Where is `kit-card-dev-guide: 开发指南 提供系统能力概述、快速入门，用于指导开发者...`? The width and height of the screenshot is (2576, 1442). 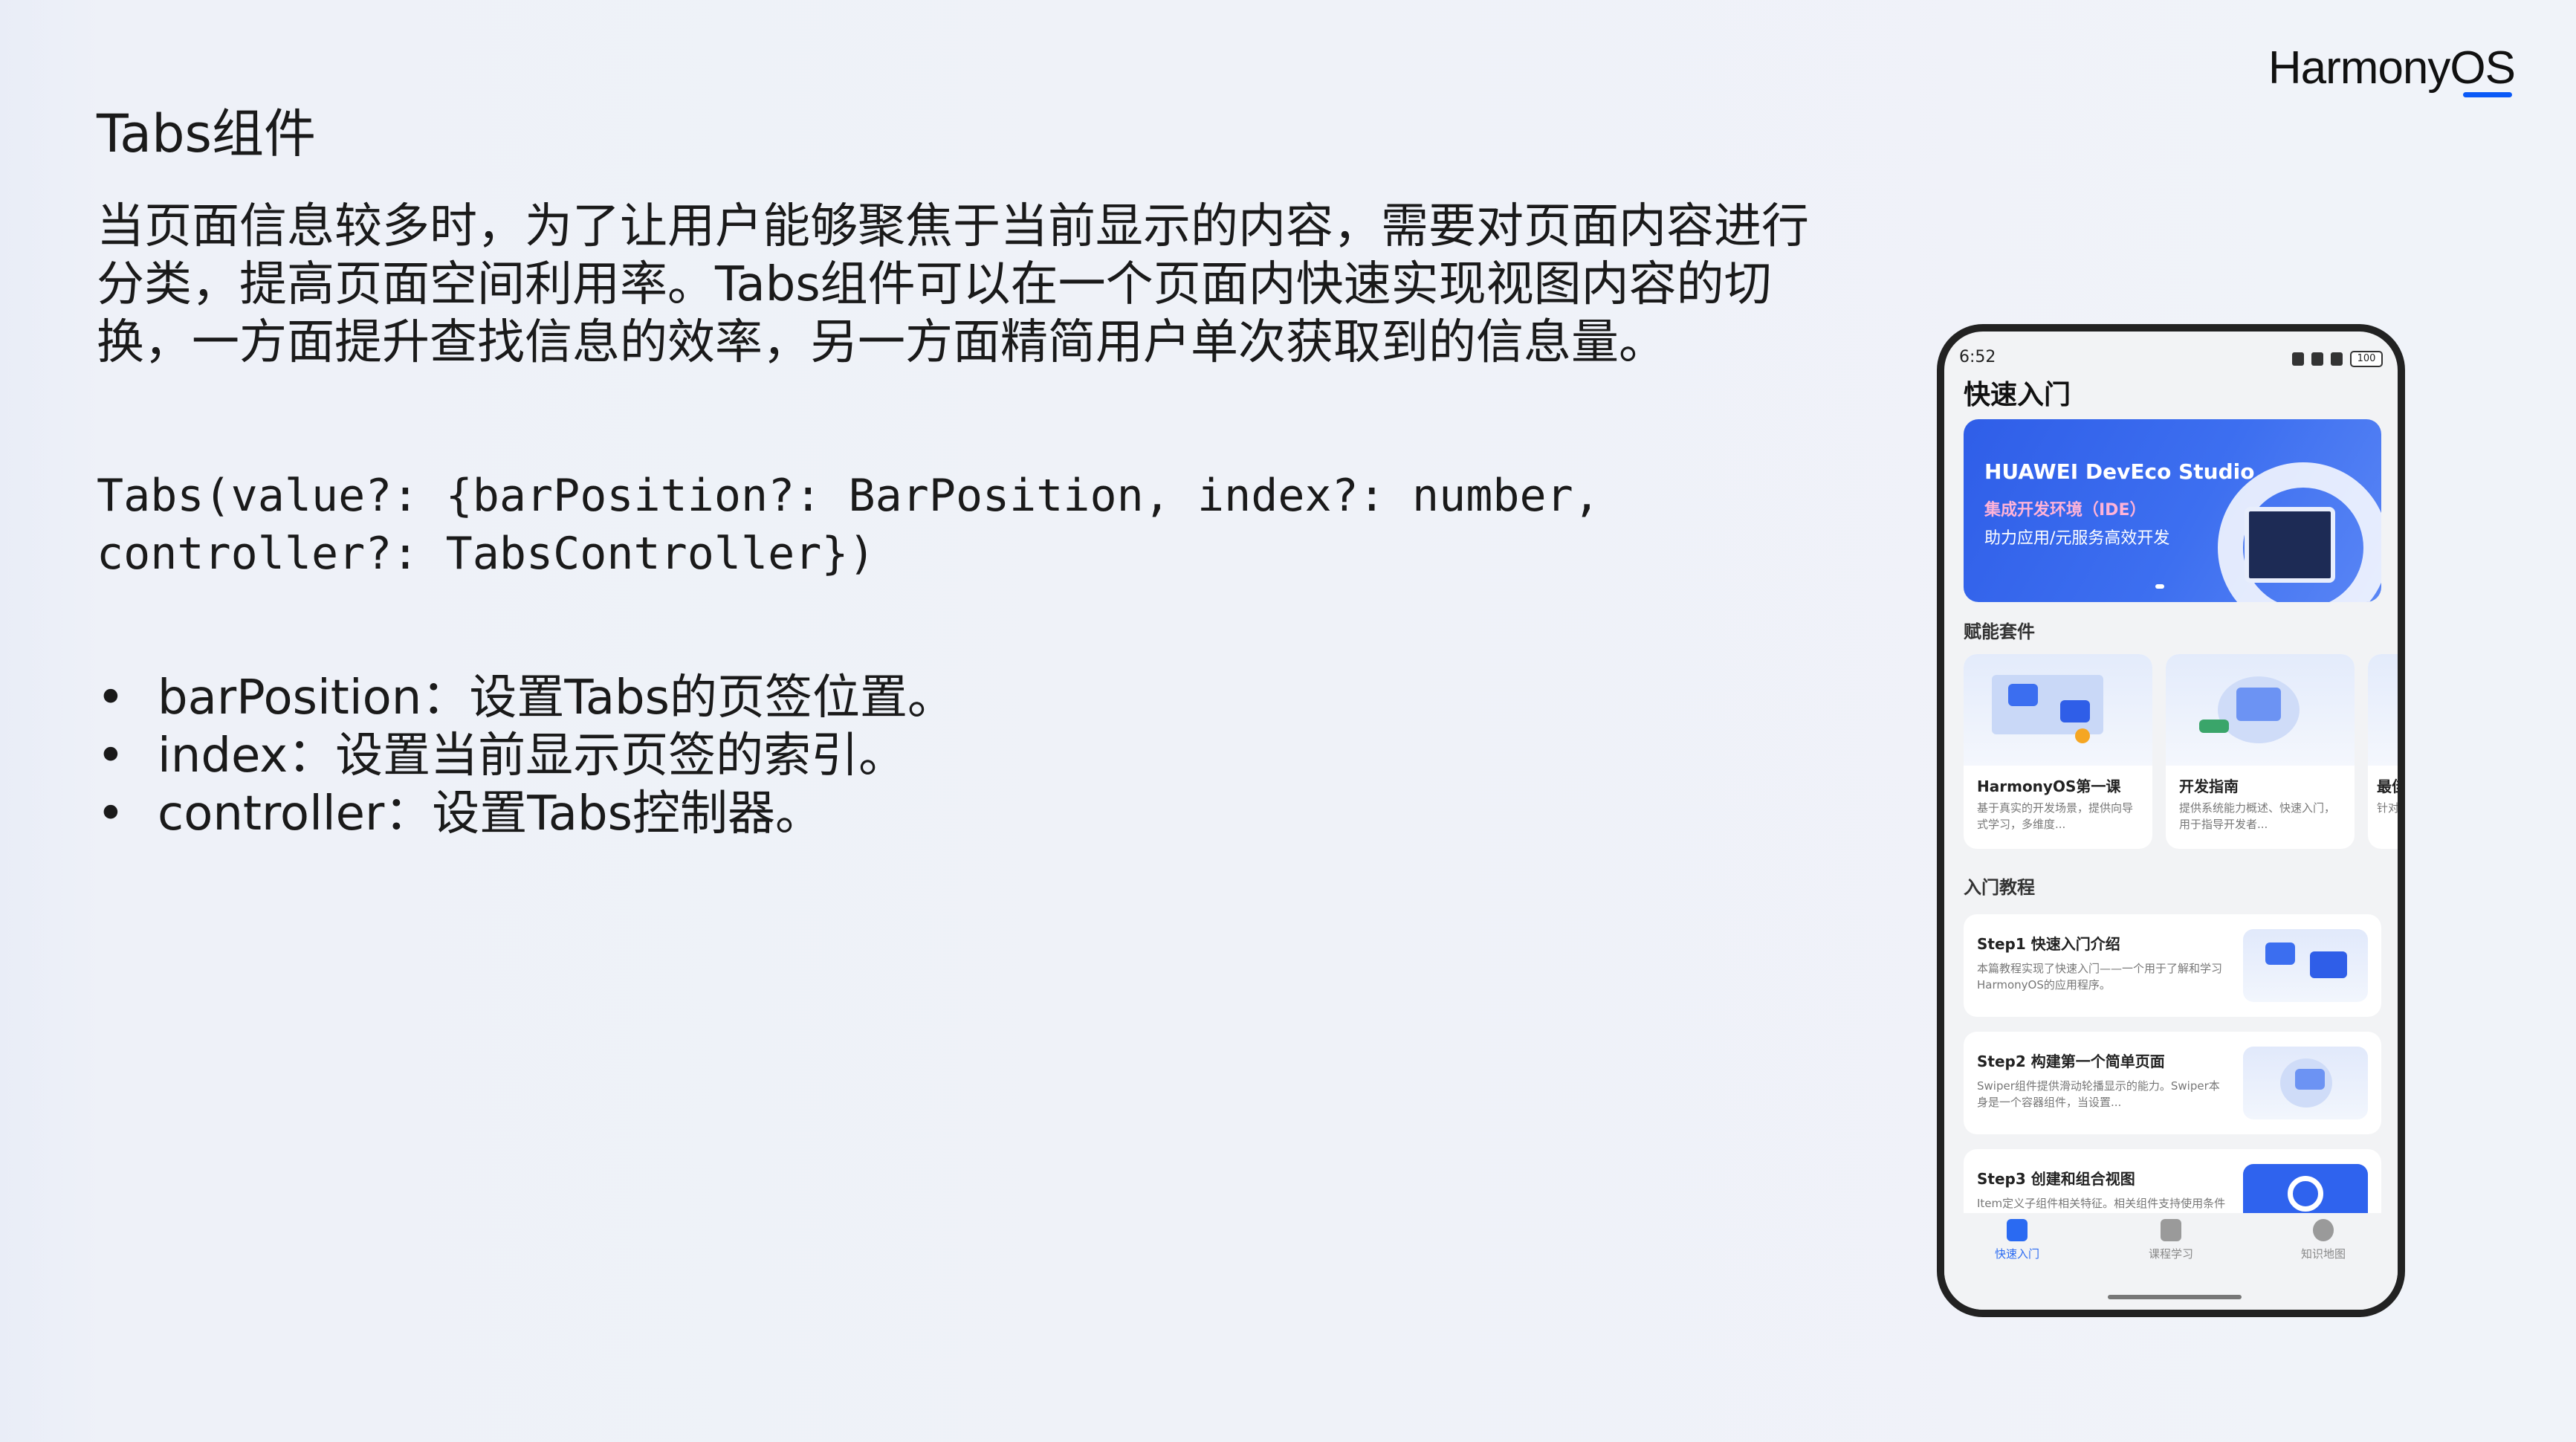
kit-card-dev-guide: 开发指南 提供系统能力概述、快速入门，用于指导开发者... is located at coordinates (2260, 752).